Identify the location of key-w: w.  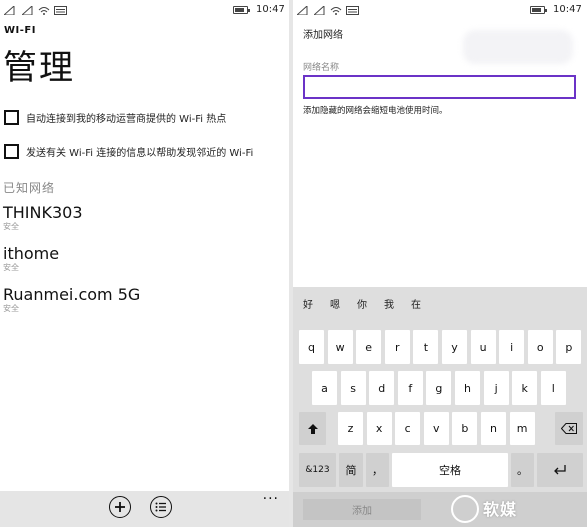
(340, 347).